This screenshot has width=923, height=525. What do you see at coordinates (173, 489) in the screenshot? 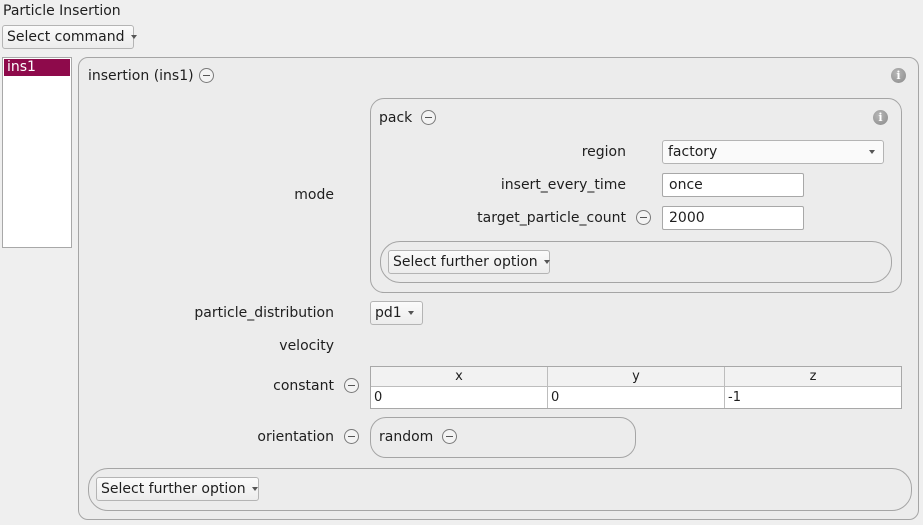
I see `insertion-further-option-label: Select further option` at bounding box center [173, 489].